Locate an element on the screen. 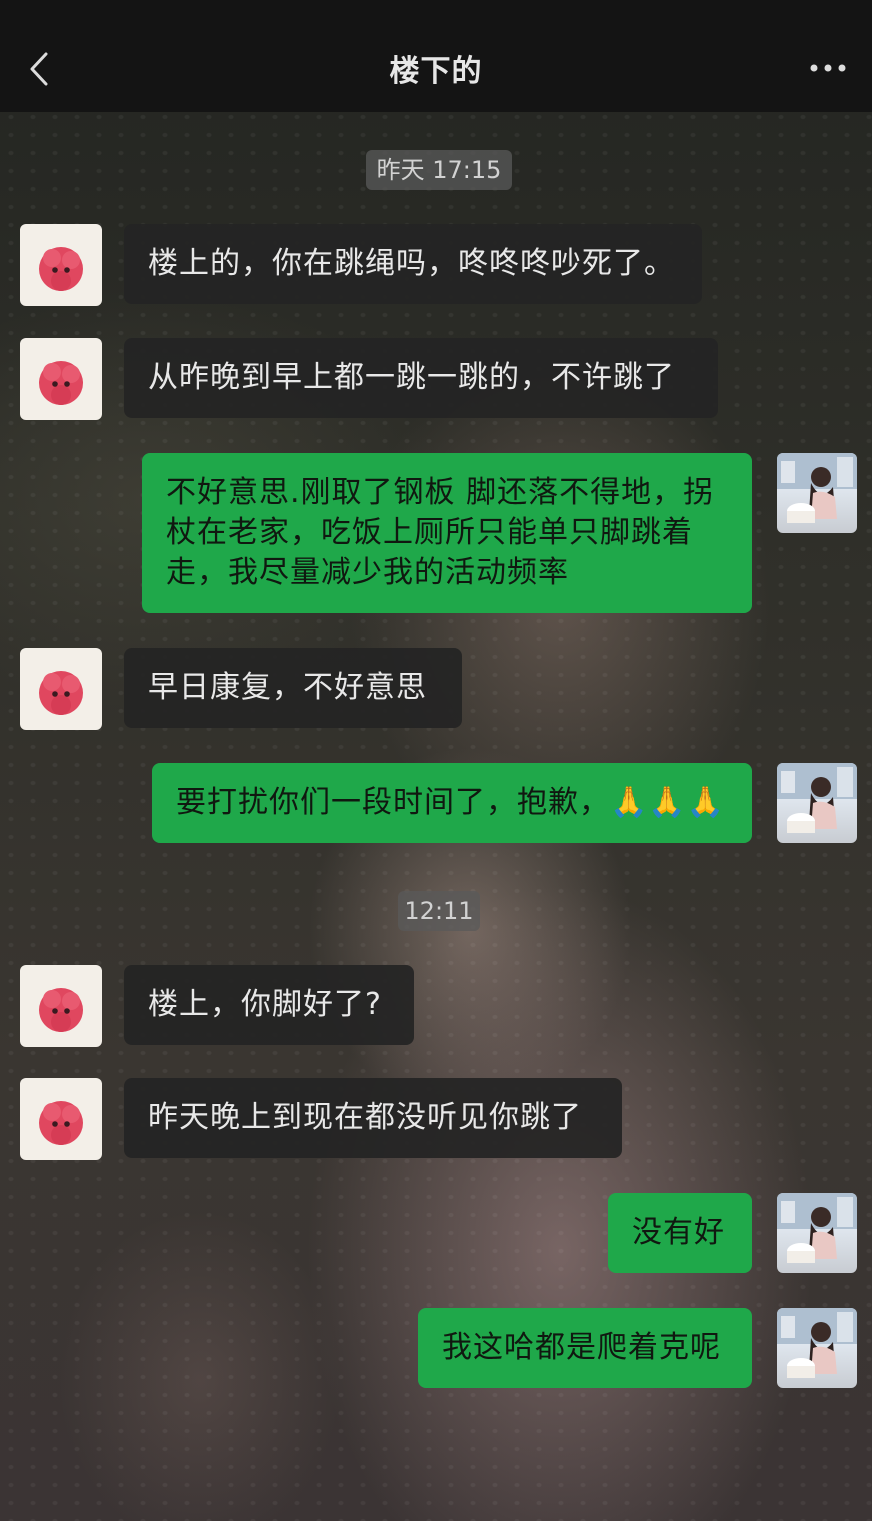  timestamp-today: 12:11 is located at coordinates (439, 911).